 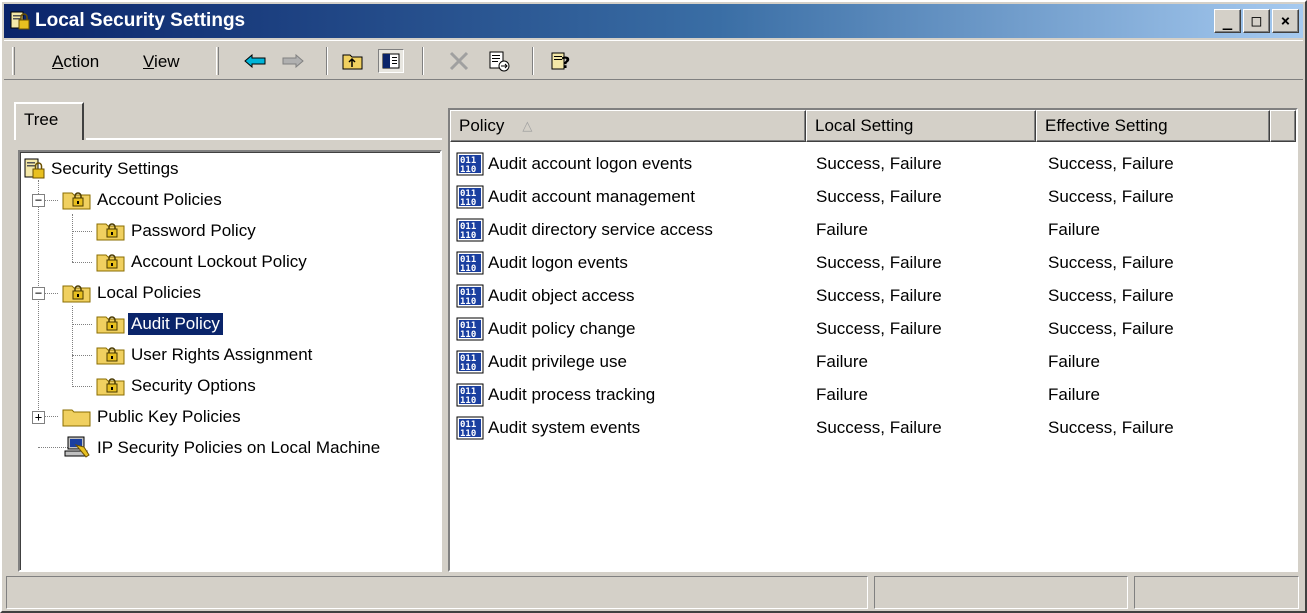 I want to click on tree-item-user-rights-assignment: User Rights Assignment, so click(x=205, y=355).